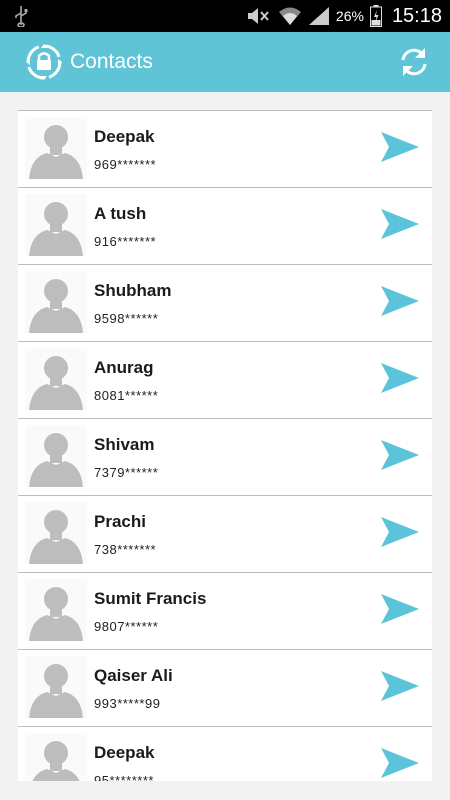 This screenshot has height=800, width=450. I want to click on battery-percent: 26%, so click(349, 16).